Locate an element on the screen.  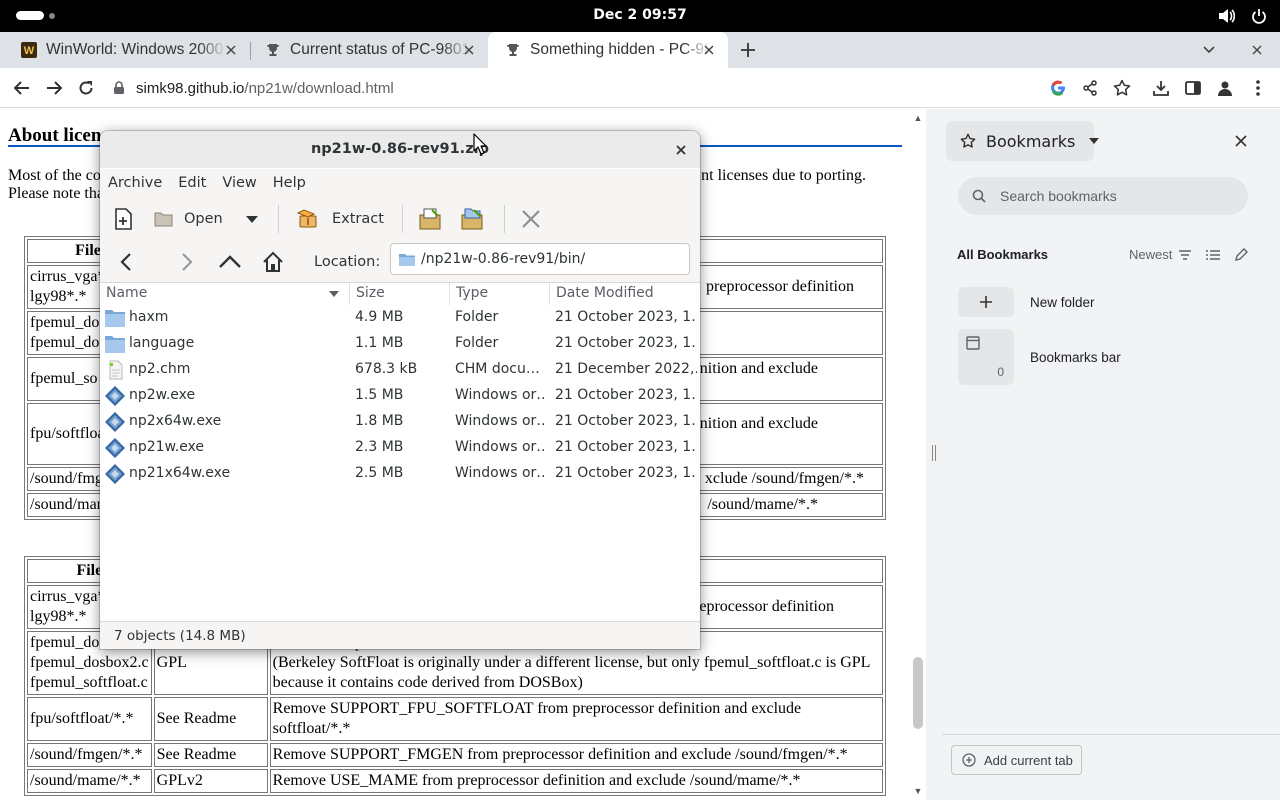
tab-search-chevron-icon is located at coordinates (1209, 50).